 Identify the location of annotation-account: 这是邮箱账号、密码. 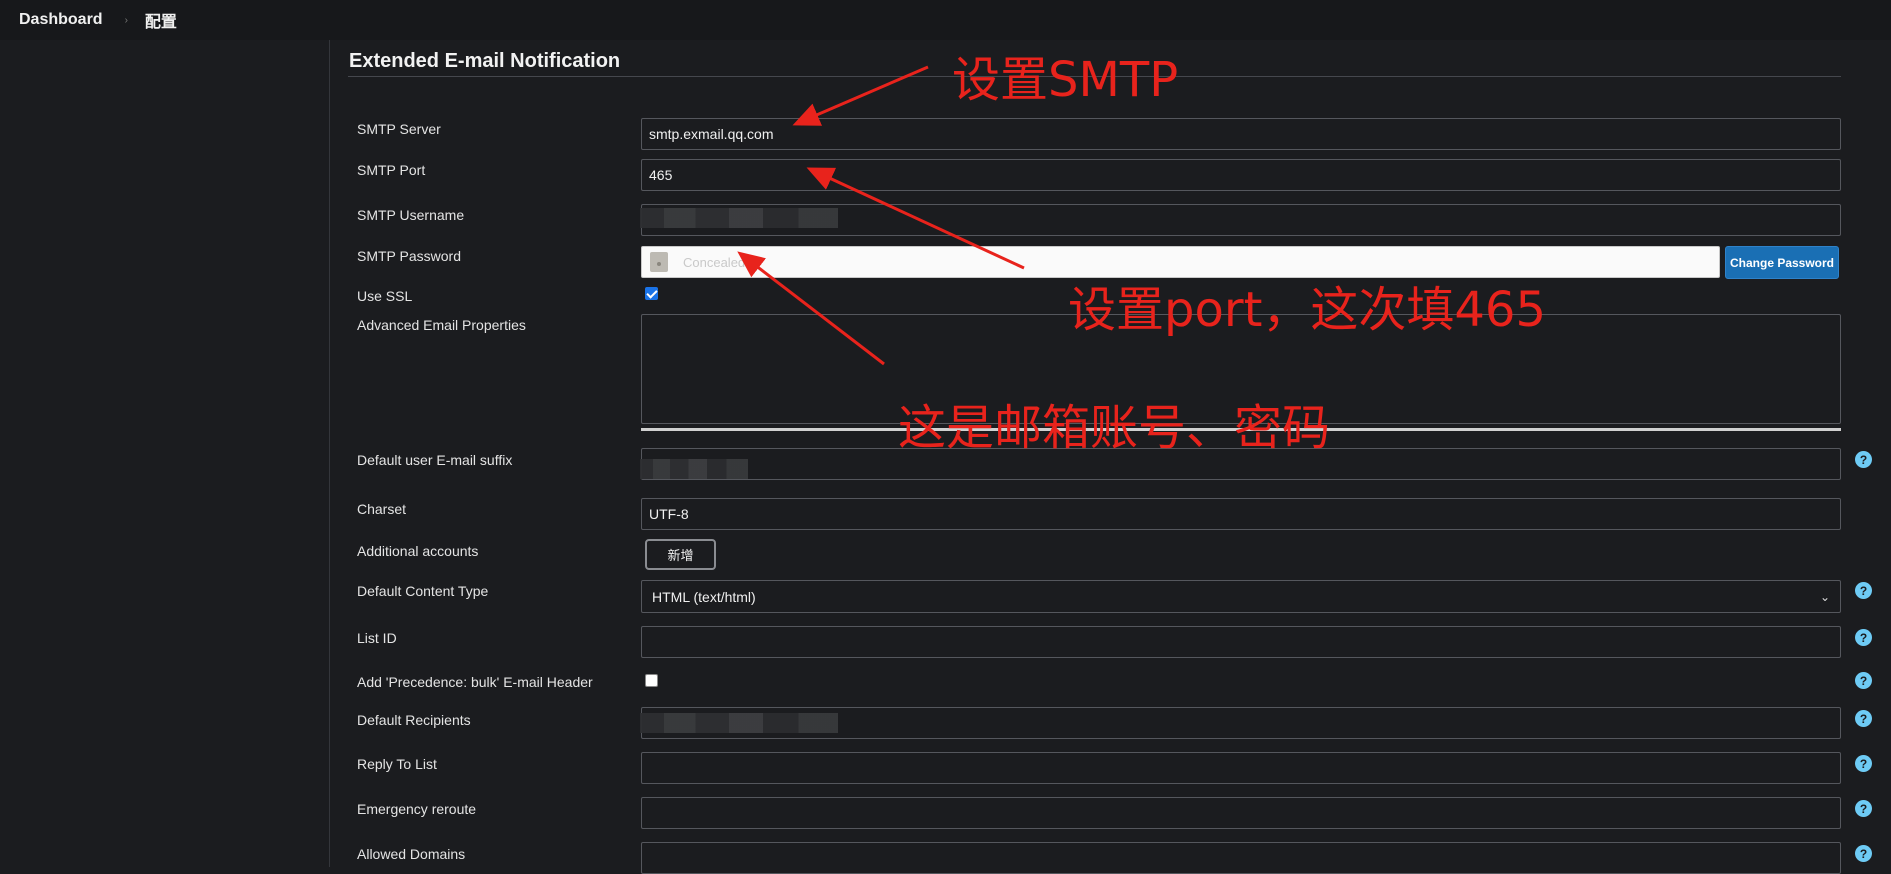
(1114, 428).